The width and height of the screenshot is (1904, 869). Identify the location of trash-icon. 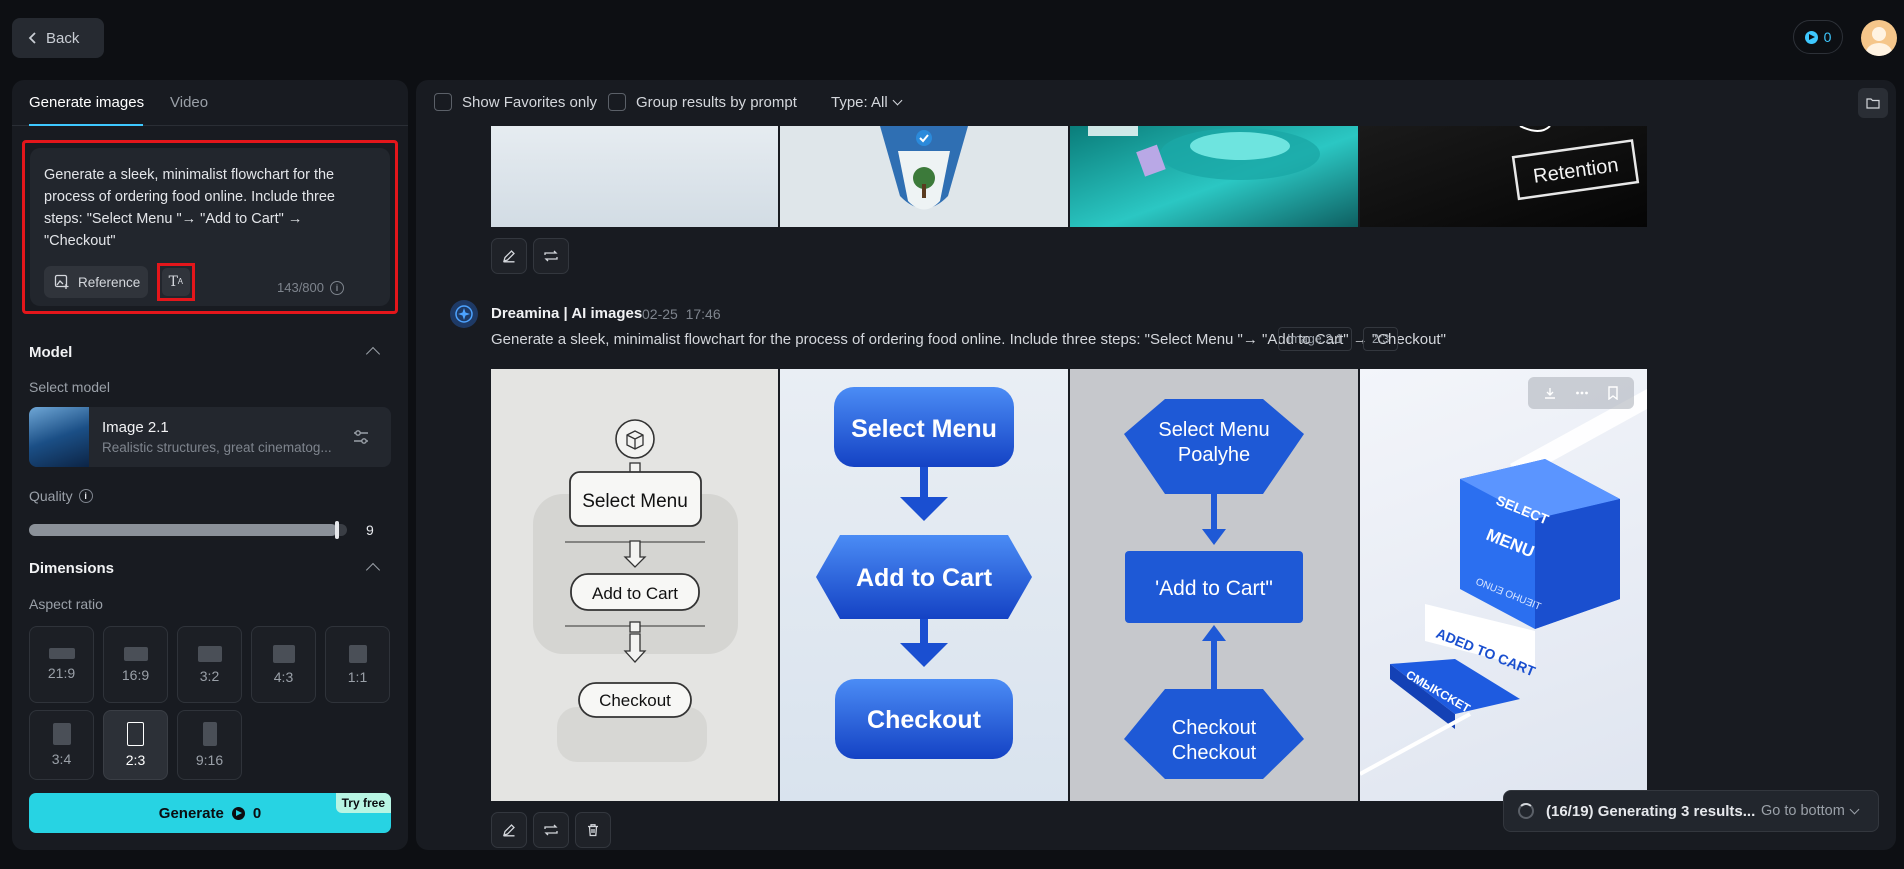
(593, 830).